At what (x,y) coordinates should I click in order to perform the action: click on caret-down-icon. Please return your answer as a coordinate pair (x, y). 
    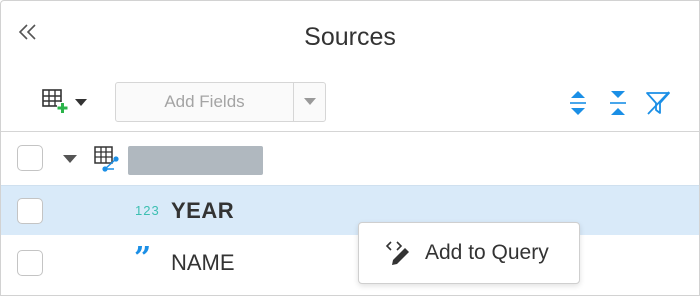
    Looking at the image, I should click on (70, 160).